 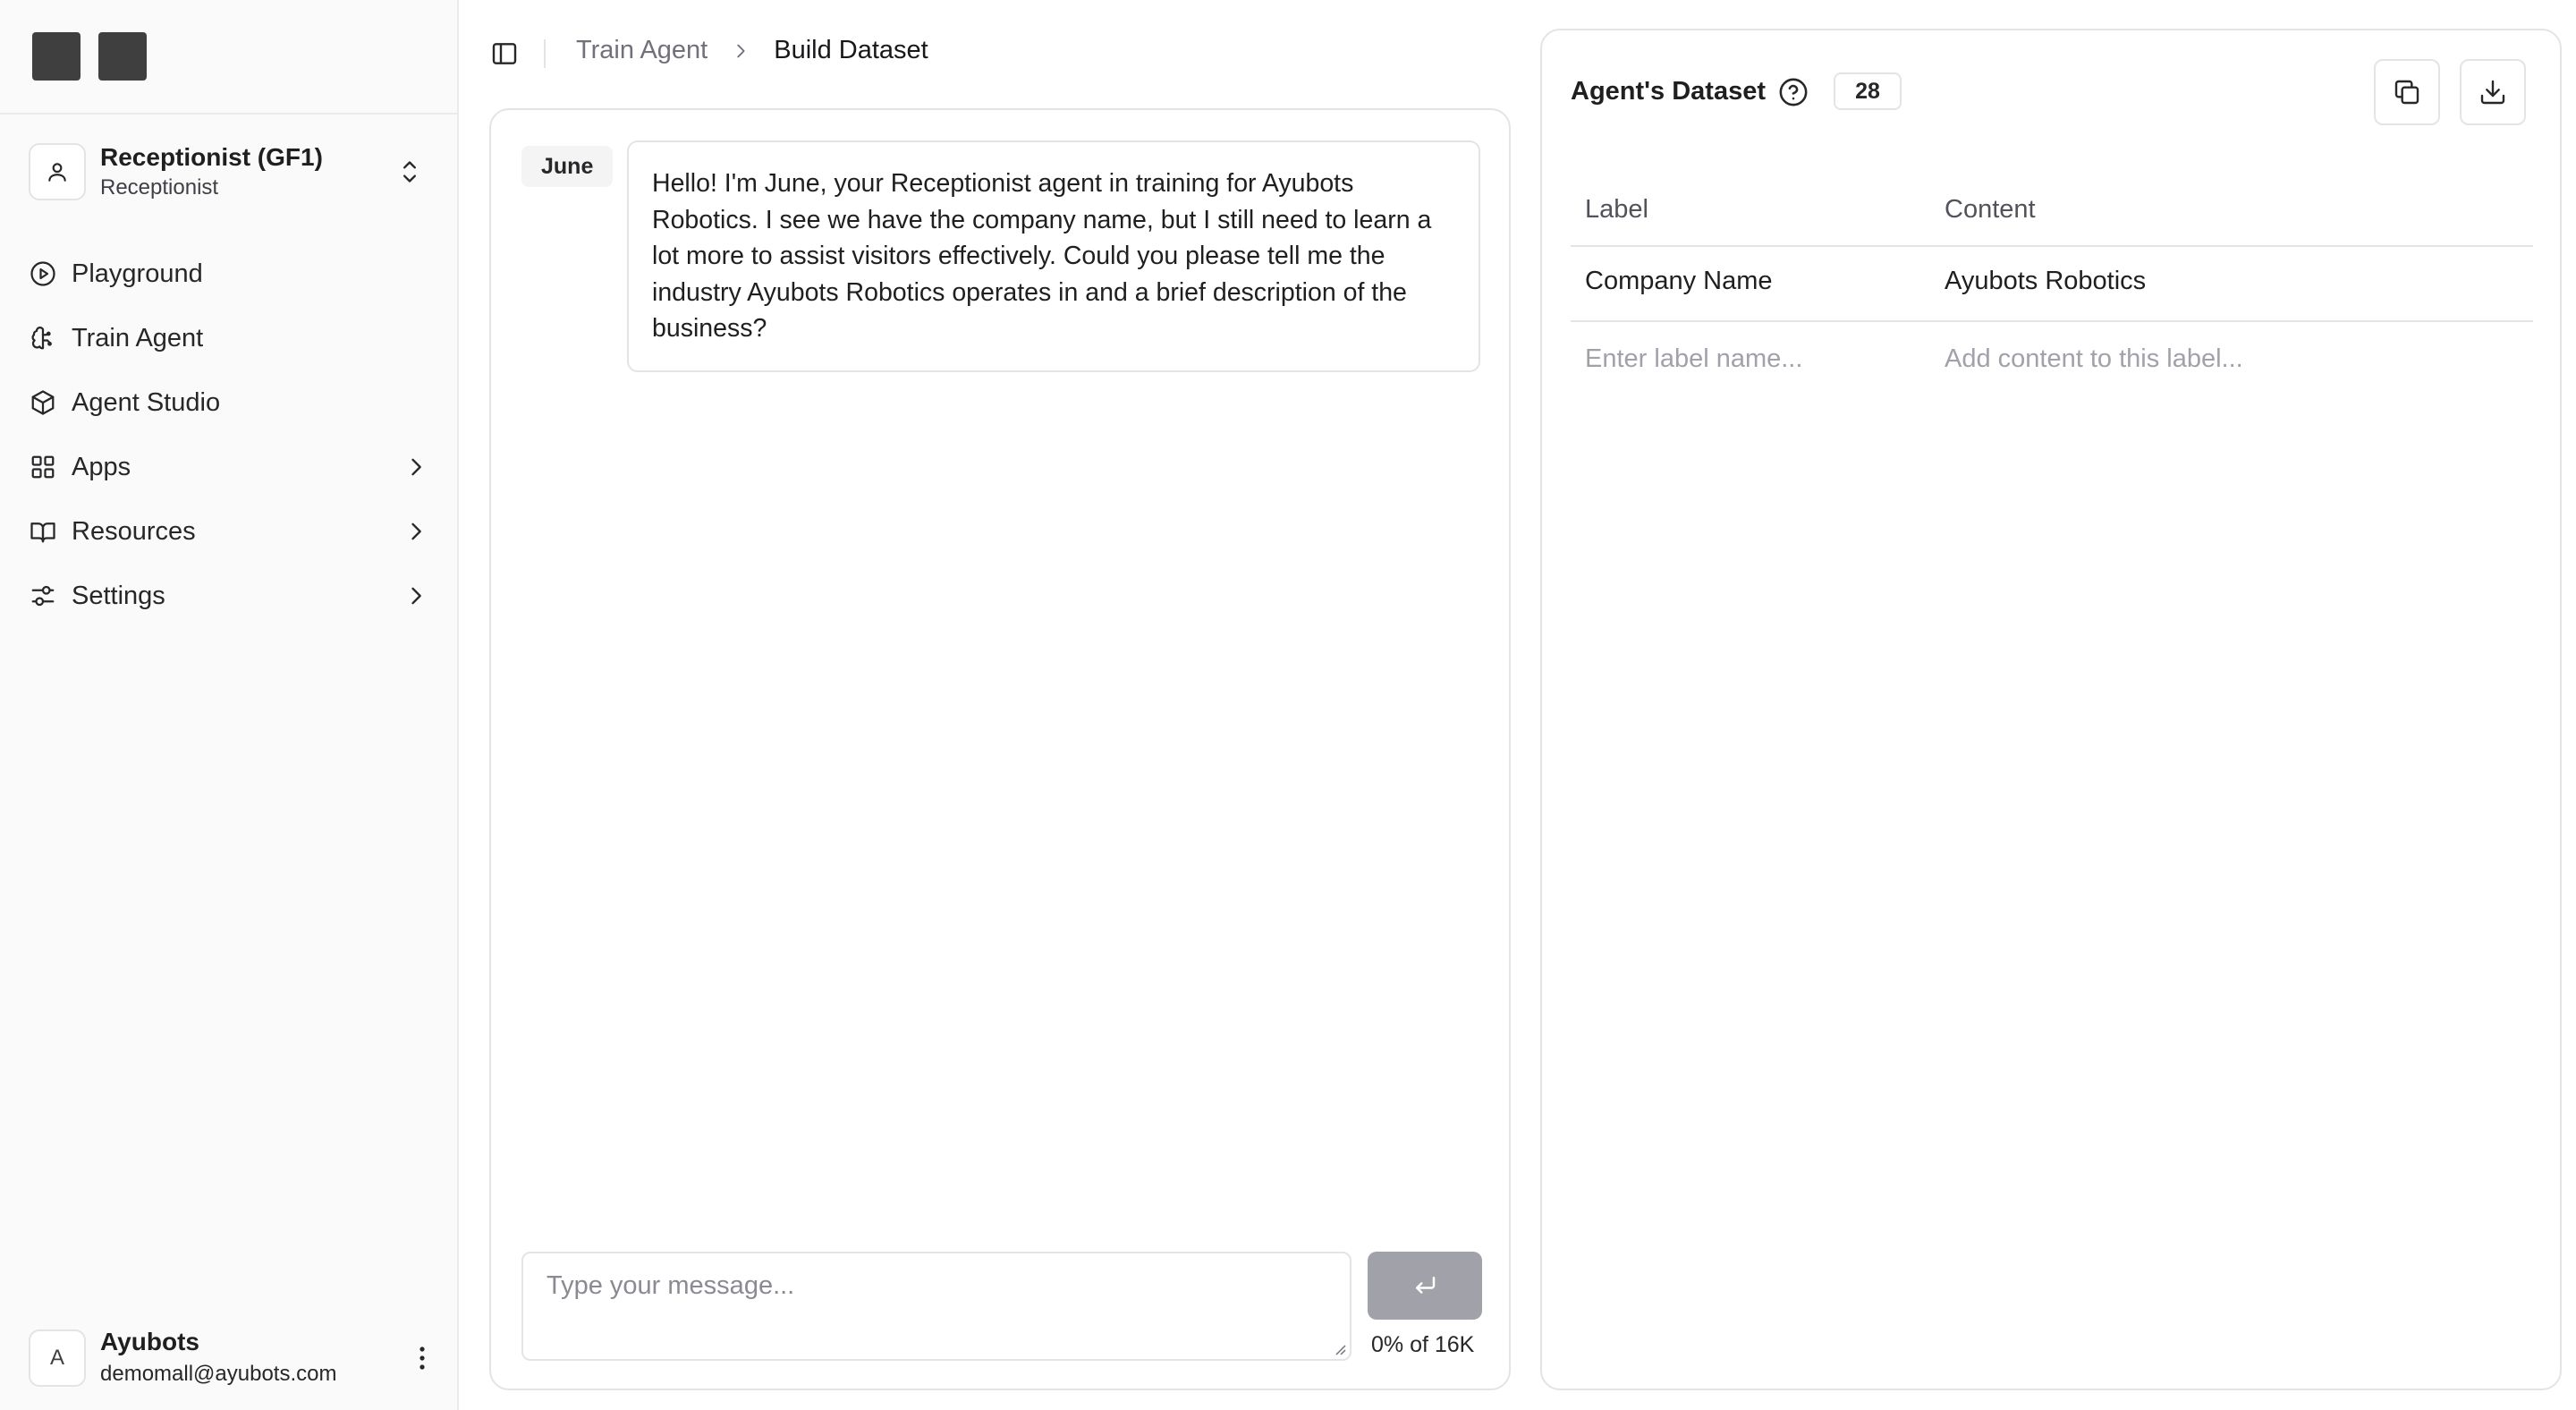 I want to click on send-button, so click(x=1425, y=1286).